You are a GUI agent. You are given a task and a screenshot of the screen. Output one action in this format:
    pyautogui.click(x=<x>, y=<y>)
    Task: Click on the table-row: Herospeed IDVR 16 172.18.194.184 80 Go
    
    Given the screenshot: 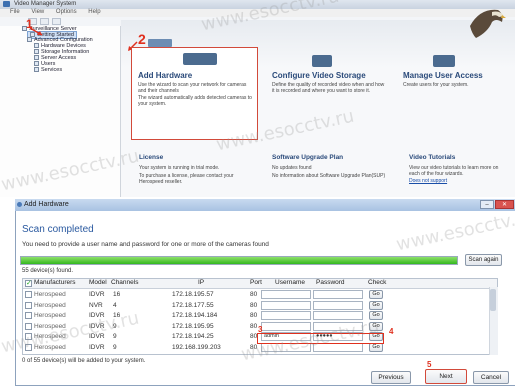 What is the action you would take?
    pyautogui.click(x=260, y=316)
    